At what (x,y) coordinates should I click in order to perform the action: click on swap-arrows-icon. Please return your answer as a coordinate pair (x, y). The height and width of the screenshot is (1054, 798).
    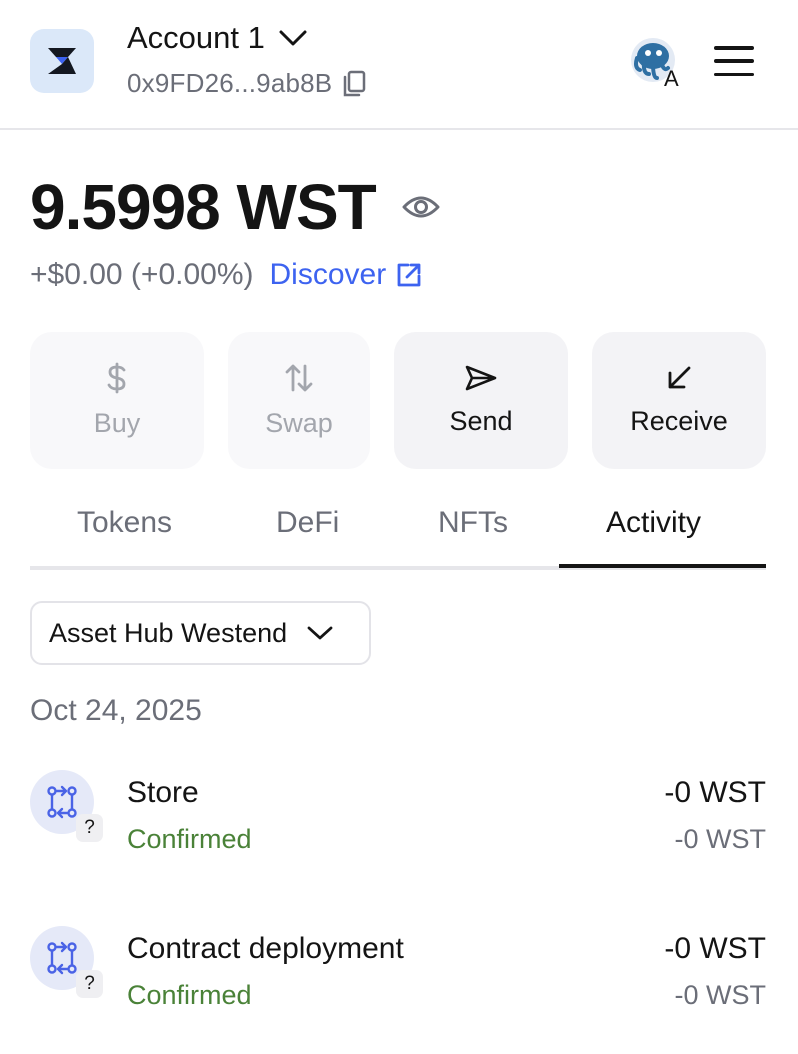
    Looking at the image, I should click on (299, 378).